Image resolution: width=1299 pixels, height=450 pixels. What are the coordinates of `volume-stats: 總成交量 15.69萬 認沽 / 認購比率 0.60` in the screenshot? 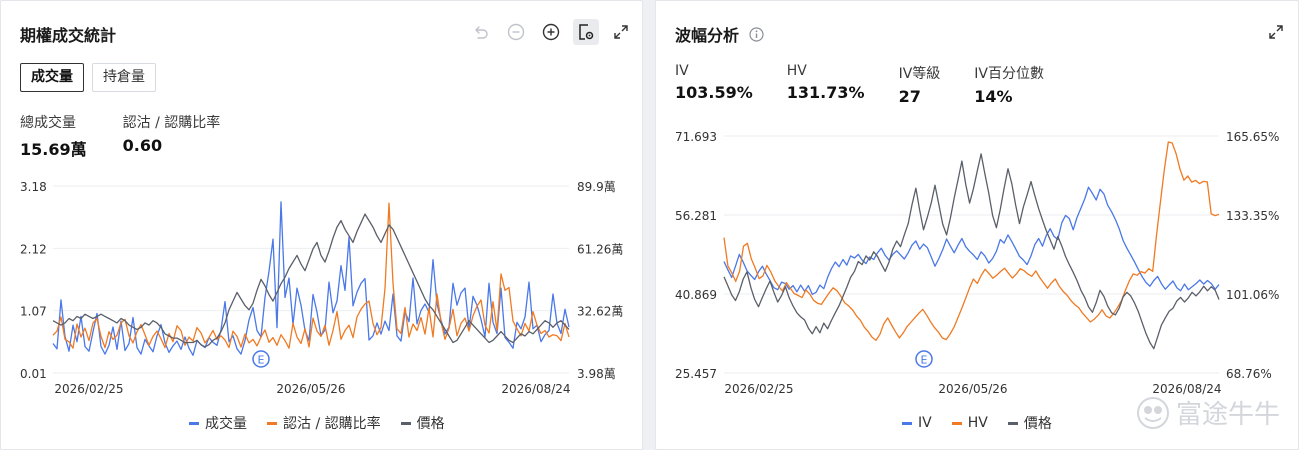 It's located at (138, 136).